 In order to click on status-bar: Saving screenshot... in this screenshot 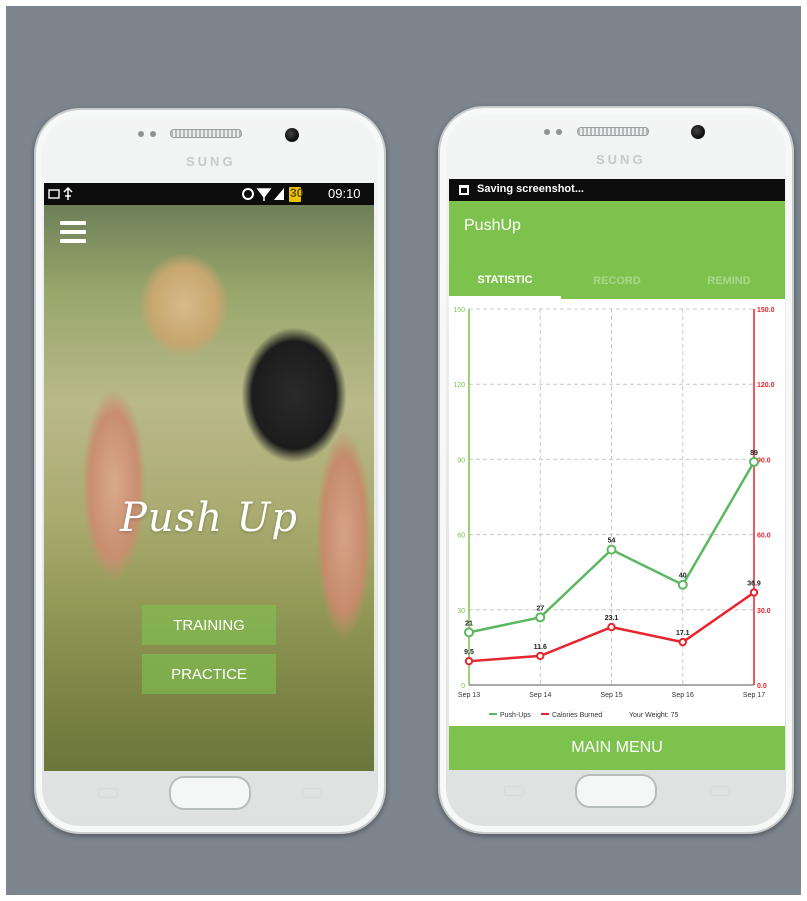, I will do `click(617, 190)`.